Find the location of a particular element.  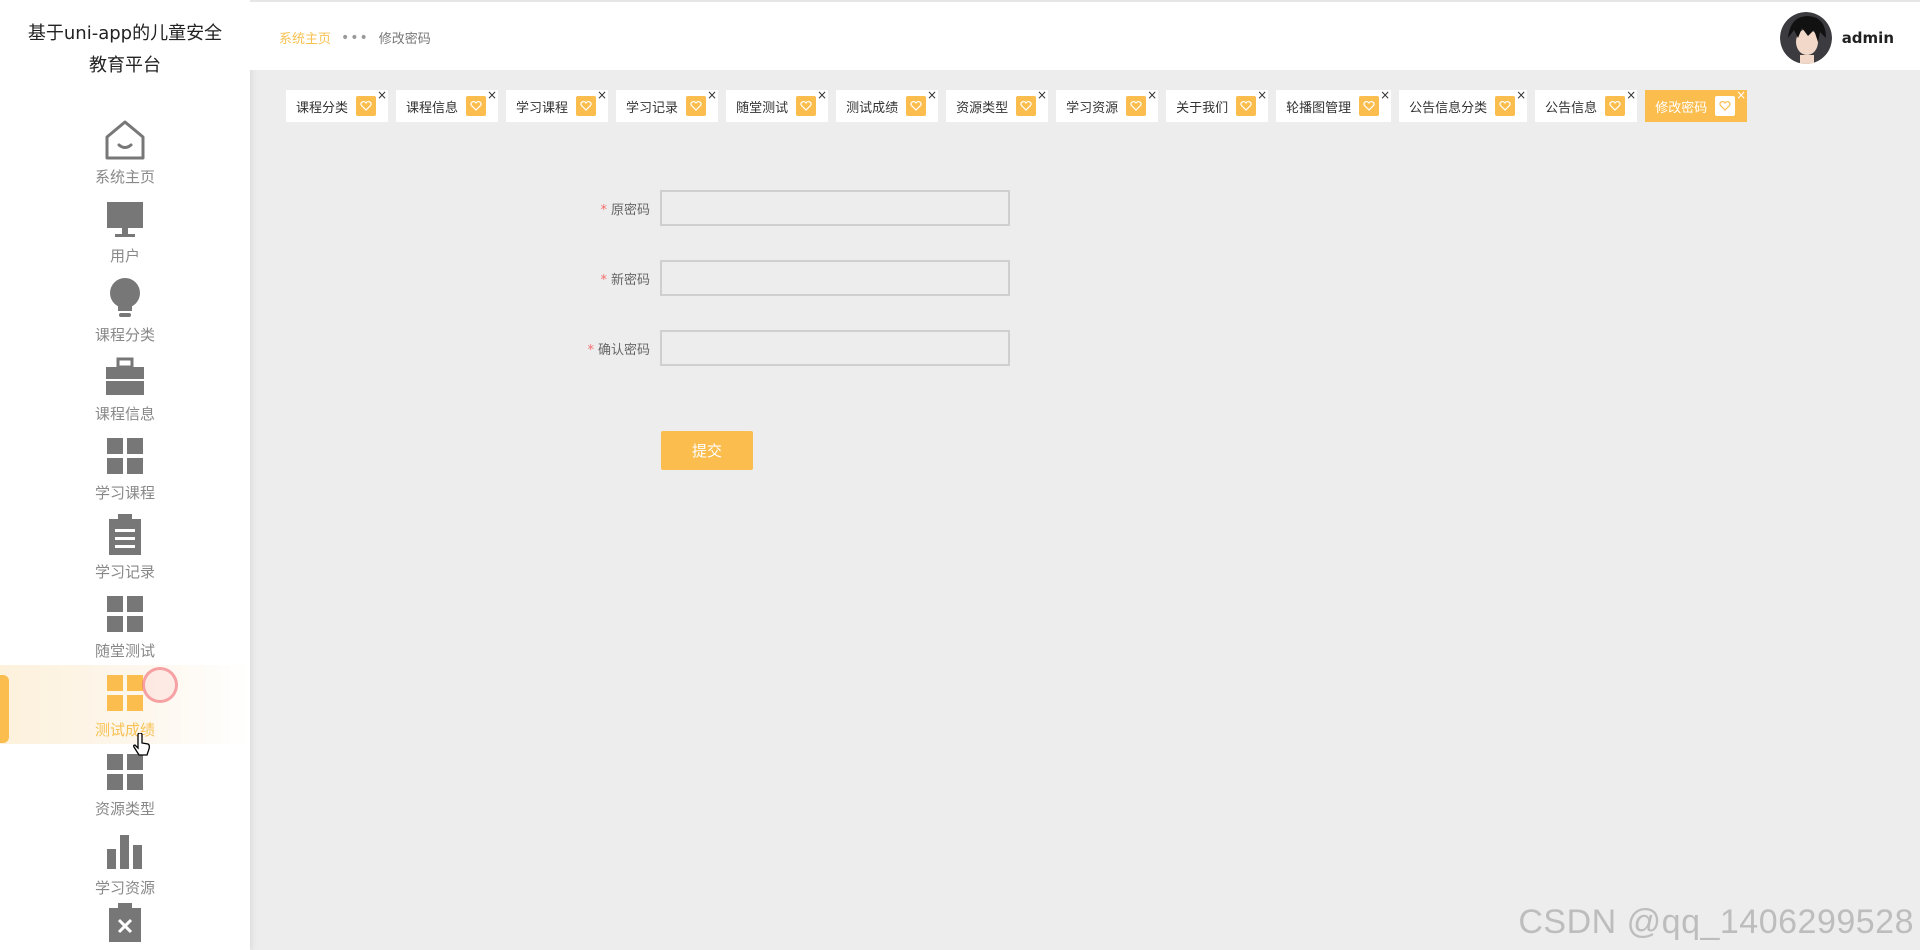

sidebar-item-course-info: 课程信息 is located at coordinates (125, 388).